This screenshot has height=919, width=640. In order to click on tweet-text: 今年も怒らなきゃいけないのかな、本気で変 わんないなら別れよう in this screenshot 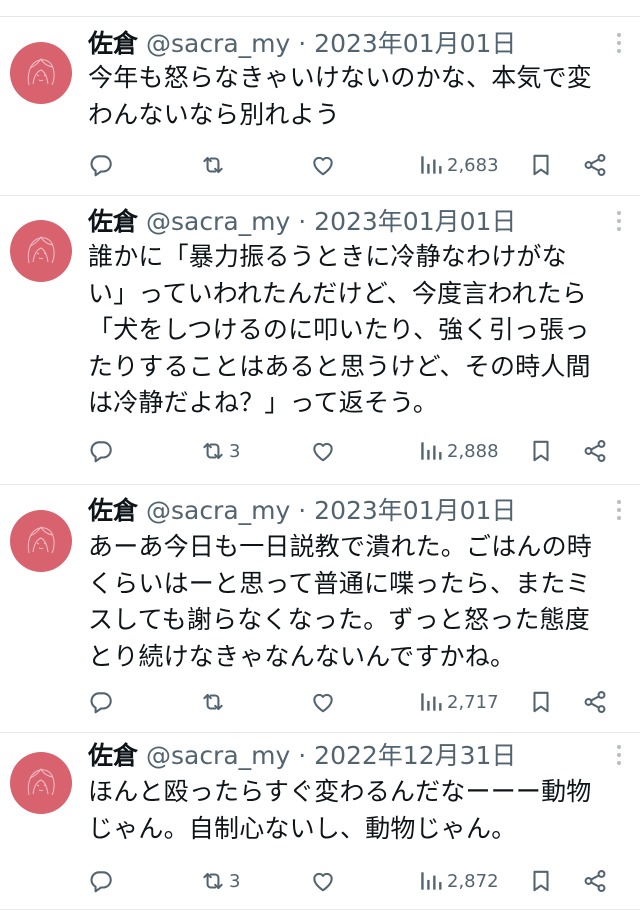, I will do `click(340, 96)`.